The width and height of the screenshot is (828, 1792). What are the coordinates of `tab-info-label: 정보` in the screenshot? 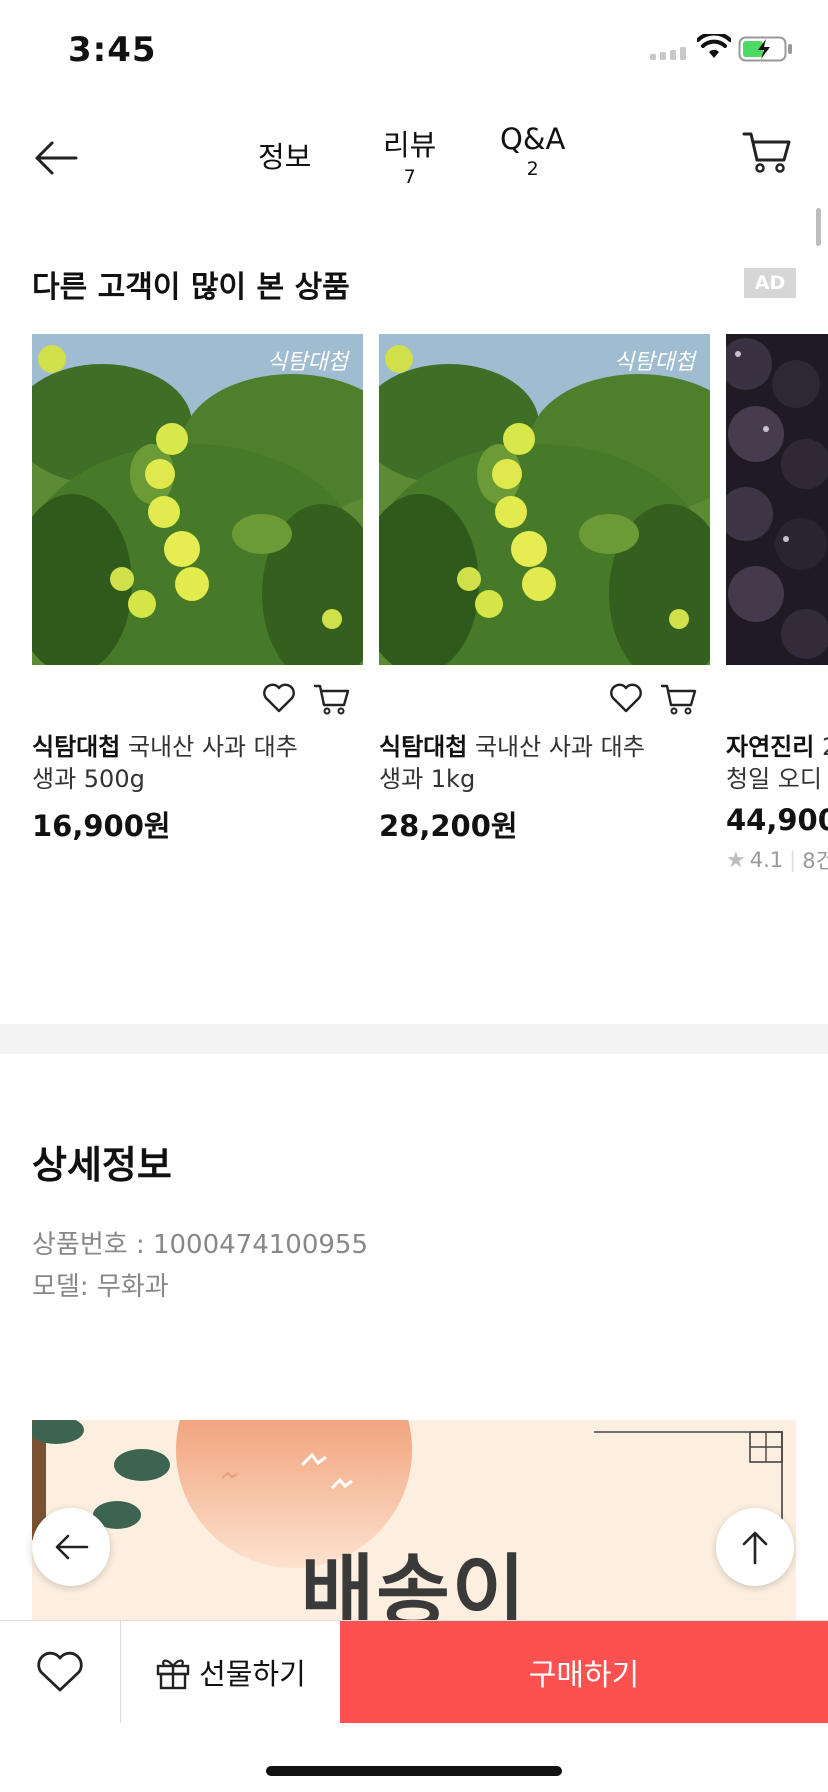 It's located at (285, 157).